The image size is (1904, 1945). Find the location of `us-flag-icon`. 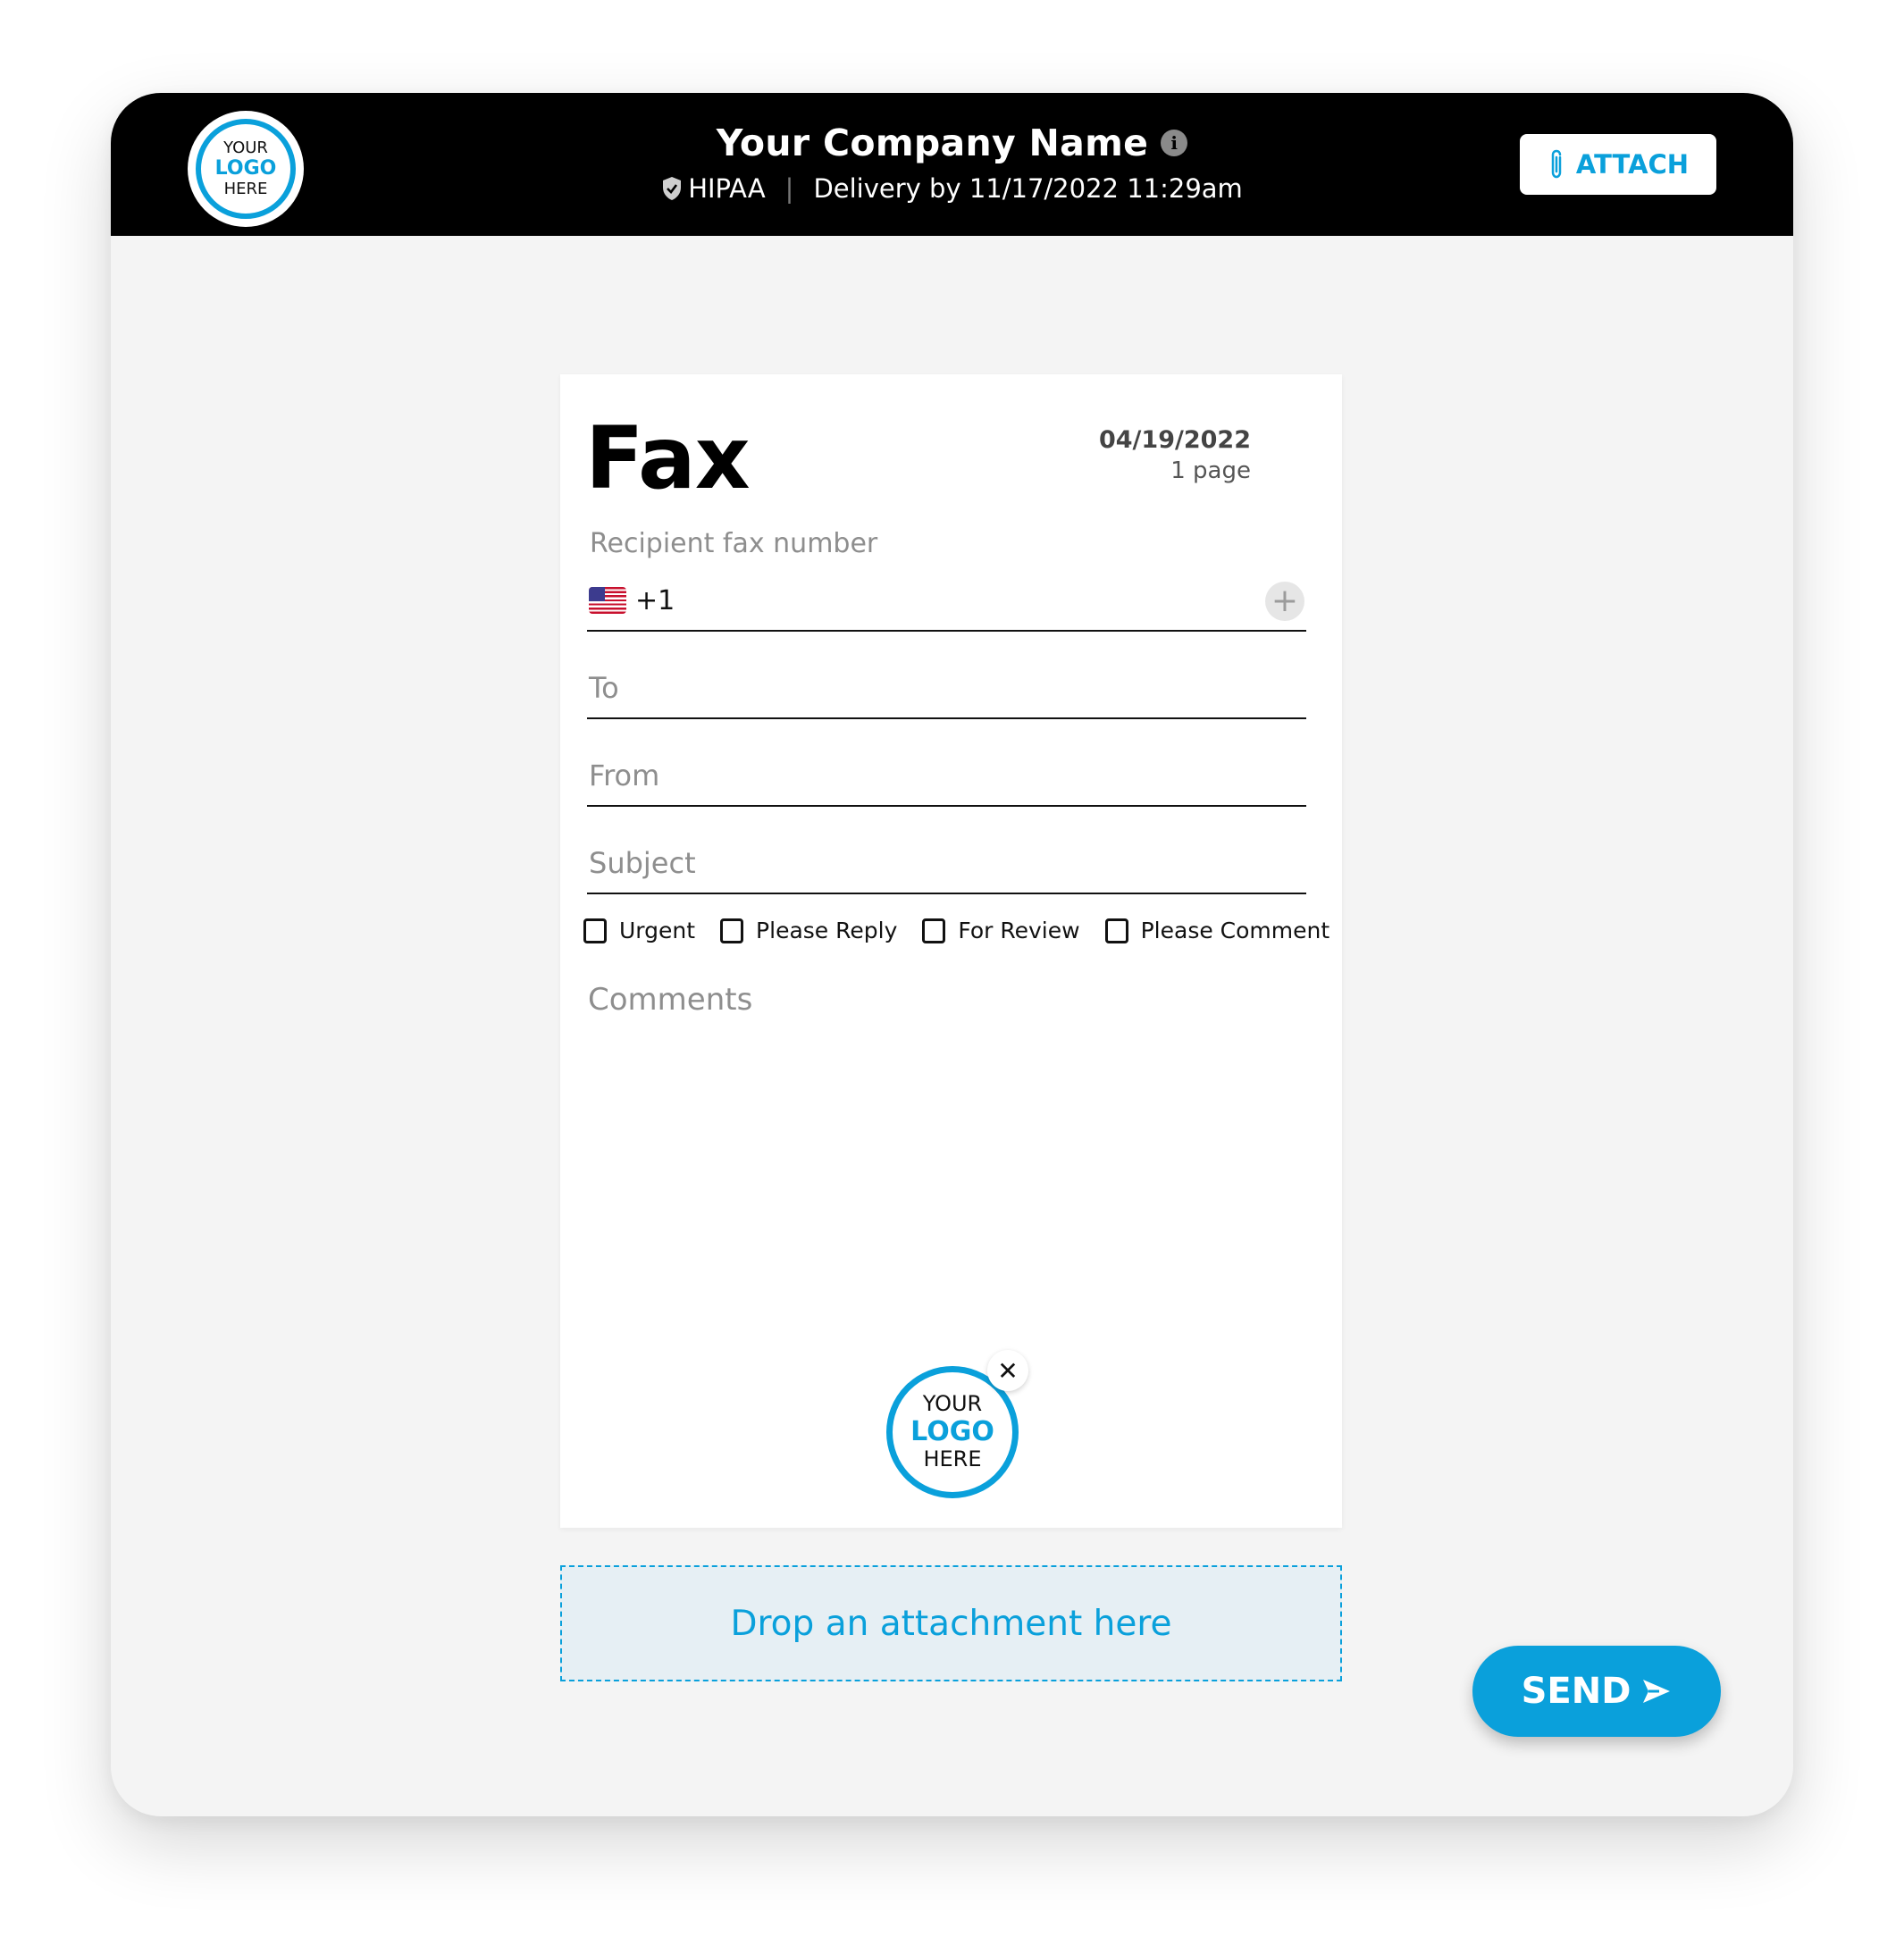

us-flag-icon is located at coordinates (607, 600).